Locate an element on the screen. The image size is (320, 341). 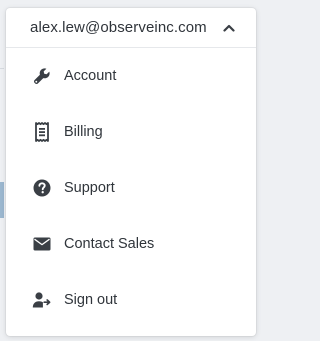
menu-item-support: Support is located at coordinates (131, 188).